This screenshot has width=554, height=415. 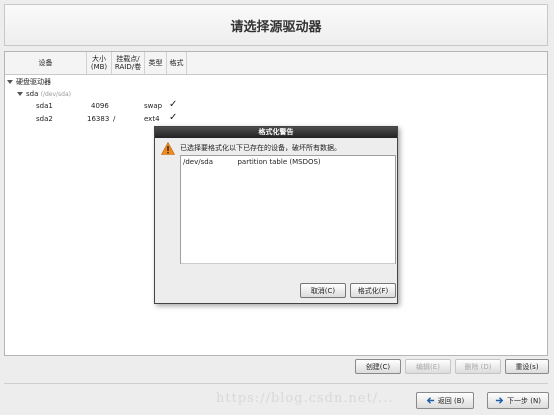 What do you see at coordinates (451, 400) in the screenshot?
I see `back-label: 返回 (B)` at bounding box center [451, 400].